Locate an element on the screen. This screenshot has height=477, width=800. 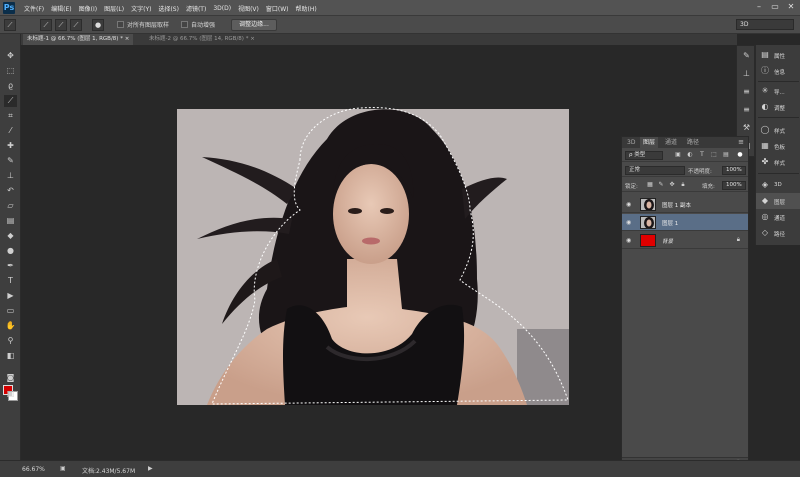
opacity-input: 100% is located at coordinates (734, 170).